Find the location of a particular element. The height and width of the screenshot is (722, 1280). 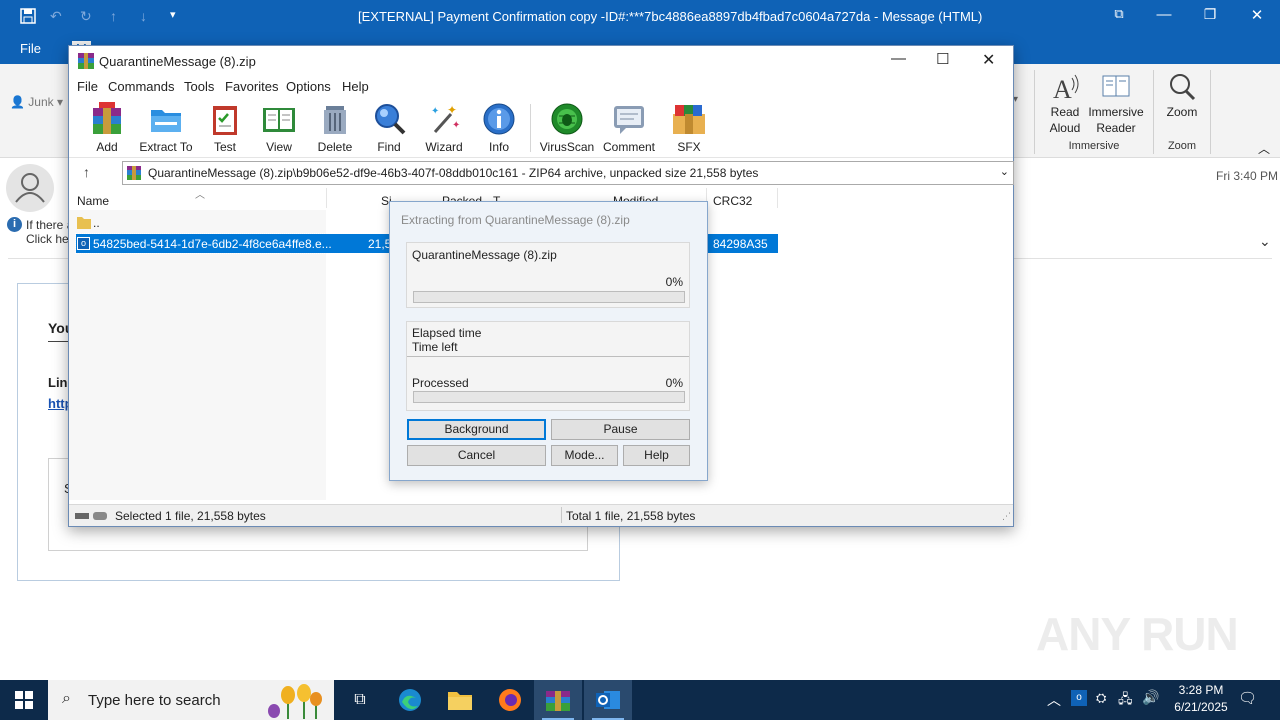

tab-file: File is located at coordinates (30, 48).